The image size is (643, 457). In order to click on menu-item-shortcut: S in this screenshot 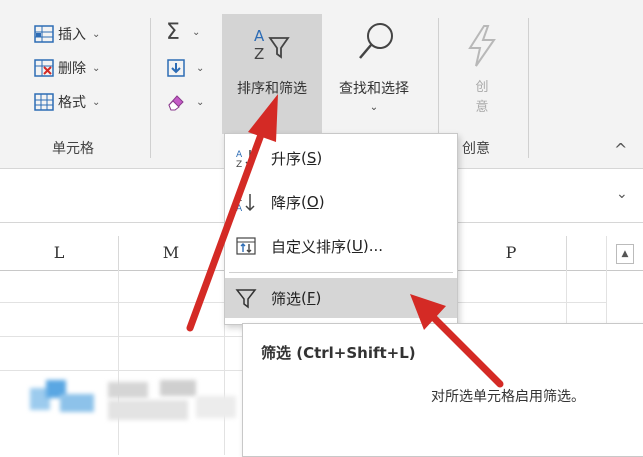, I will do `click(311, 158)`.